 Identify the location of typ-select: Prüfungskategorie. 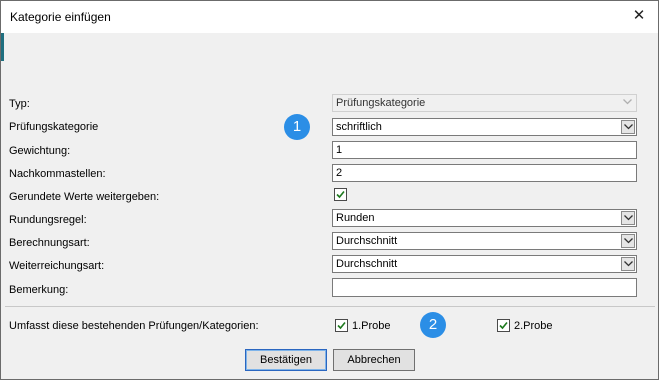
(484, 103).